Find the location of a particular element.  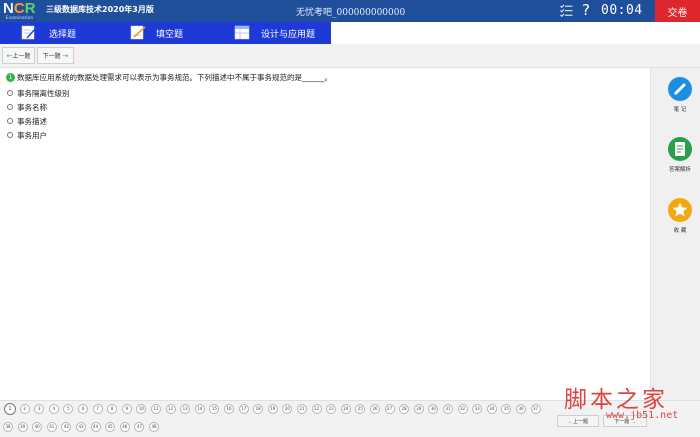

question-number-28: 28 is located at coordinates (404, 409).